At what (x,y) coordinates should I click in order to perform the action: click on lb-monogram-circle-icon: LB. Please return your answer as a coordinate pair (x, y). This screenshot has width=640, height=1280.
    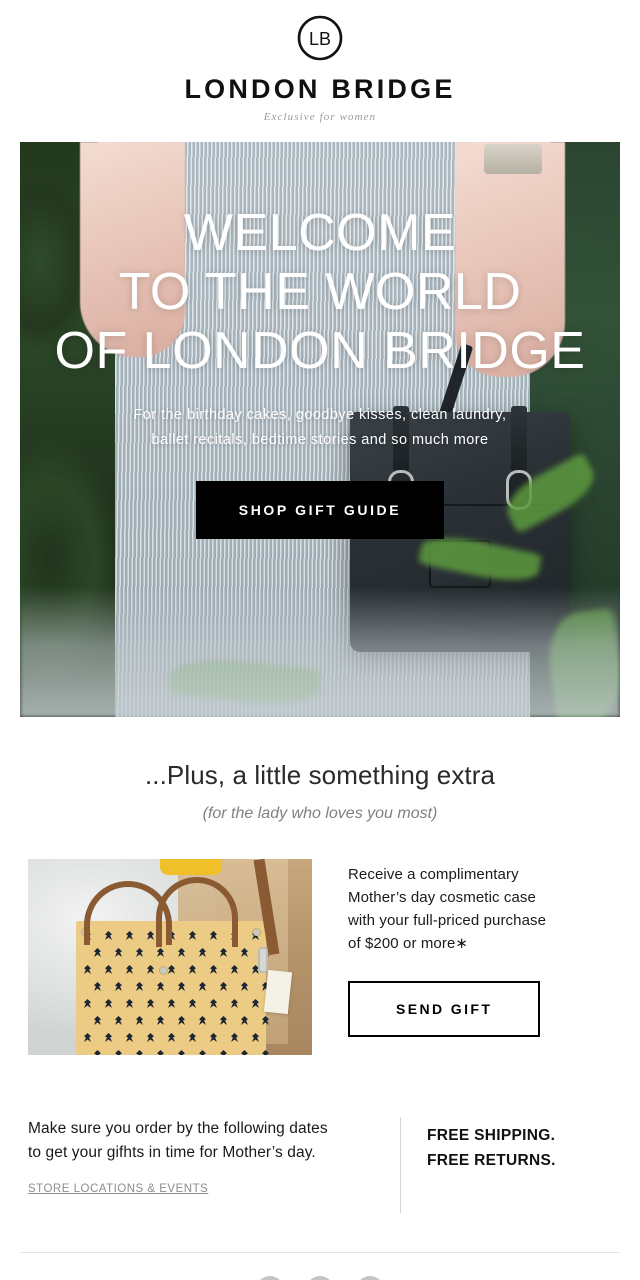
    Looking at the image, I should click on (320, 38).